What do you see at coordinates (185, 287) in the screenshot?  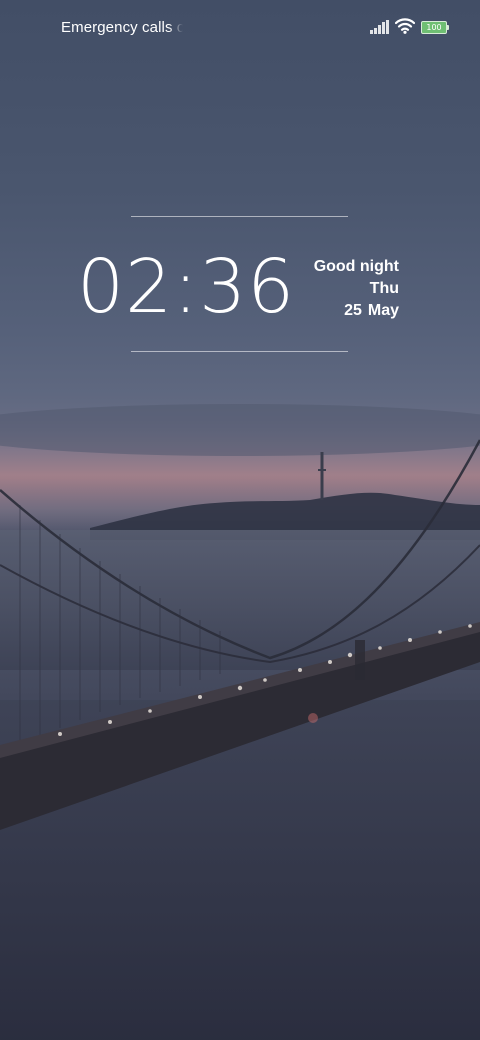 I see `lock-clock-time: 02:36` at bounding box center [185, 287].